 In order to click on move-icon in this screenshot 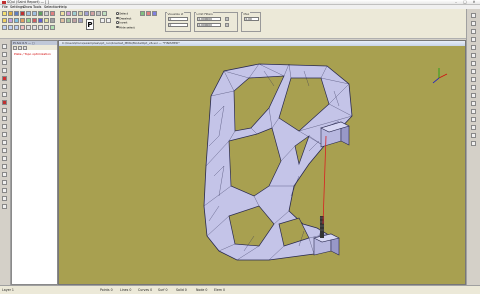, I will do `click(68, 20)`.